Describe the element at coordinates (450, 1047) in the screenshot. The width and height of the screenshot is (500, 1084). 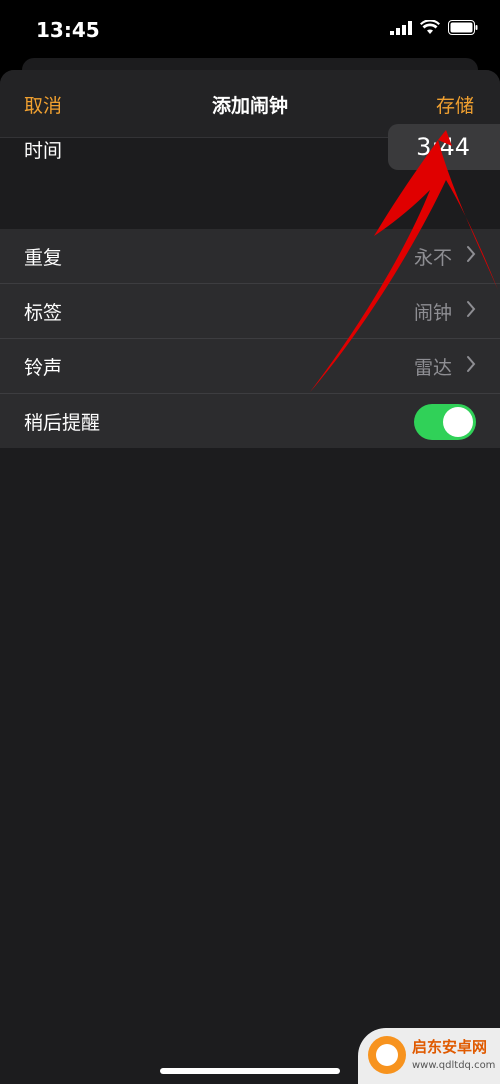
I see `watermark-name: 启东安卓网` at that location.